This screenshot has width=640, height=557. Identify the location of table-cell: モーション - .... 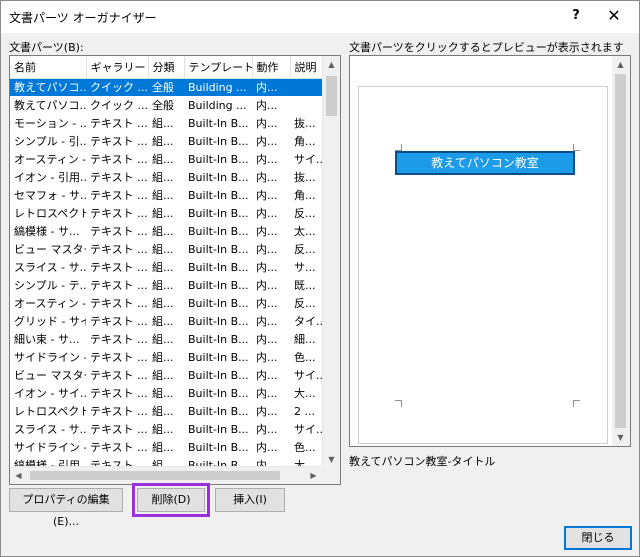
(50, 123).